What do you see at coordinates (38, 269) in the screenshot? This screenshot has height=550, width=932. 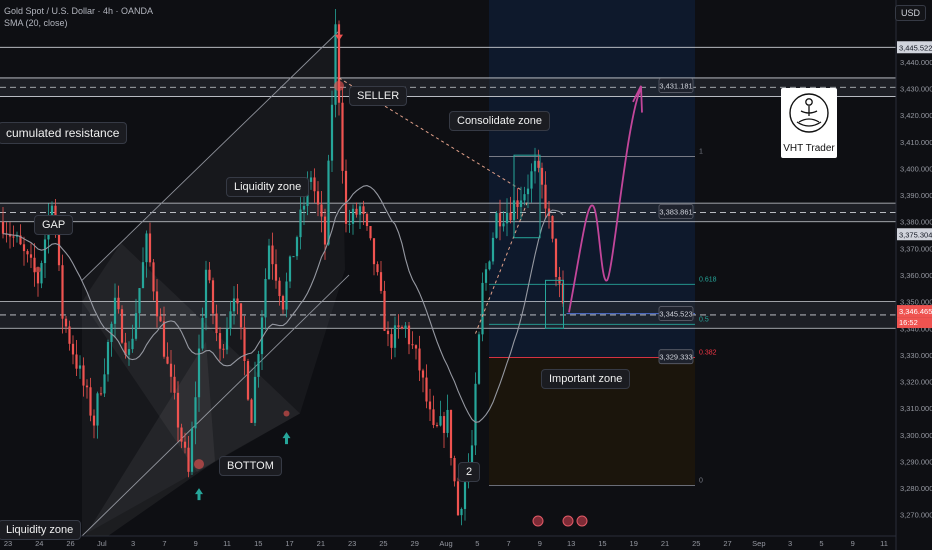 I see `gap-marker` at bounding box center [38, 269].